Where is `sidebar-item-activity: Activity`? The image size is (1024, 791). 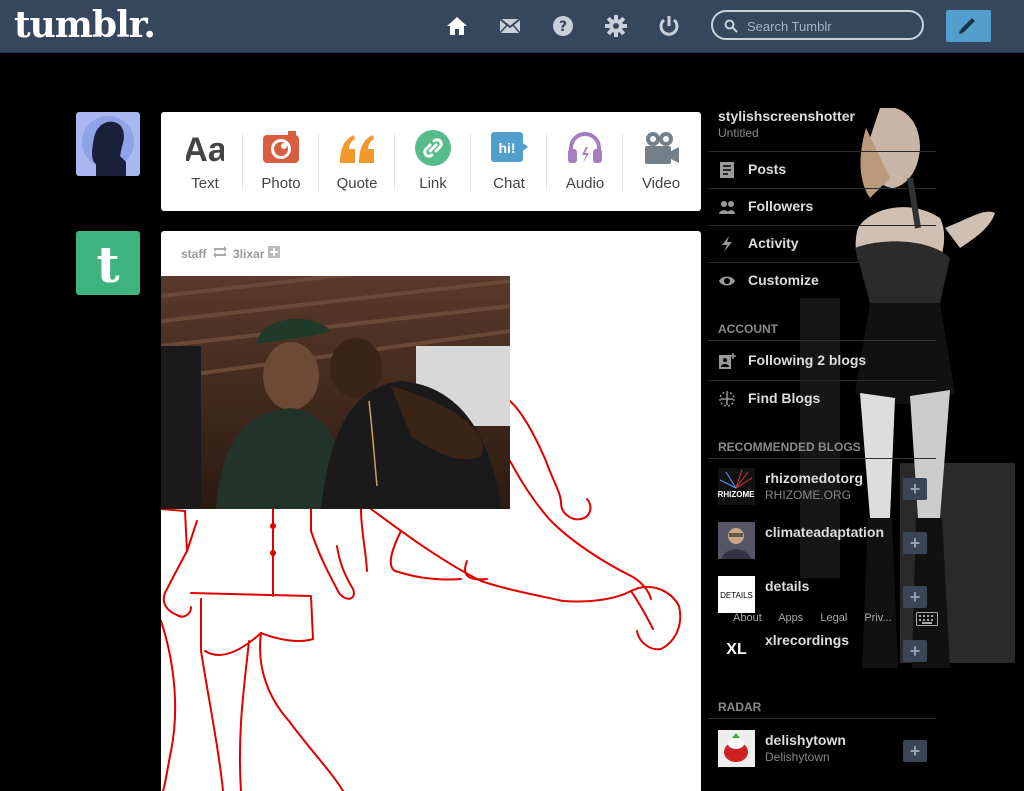 sidebar-item-activity: Activity is located at coordinates (822, 243).